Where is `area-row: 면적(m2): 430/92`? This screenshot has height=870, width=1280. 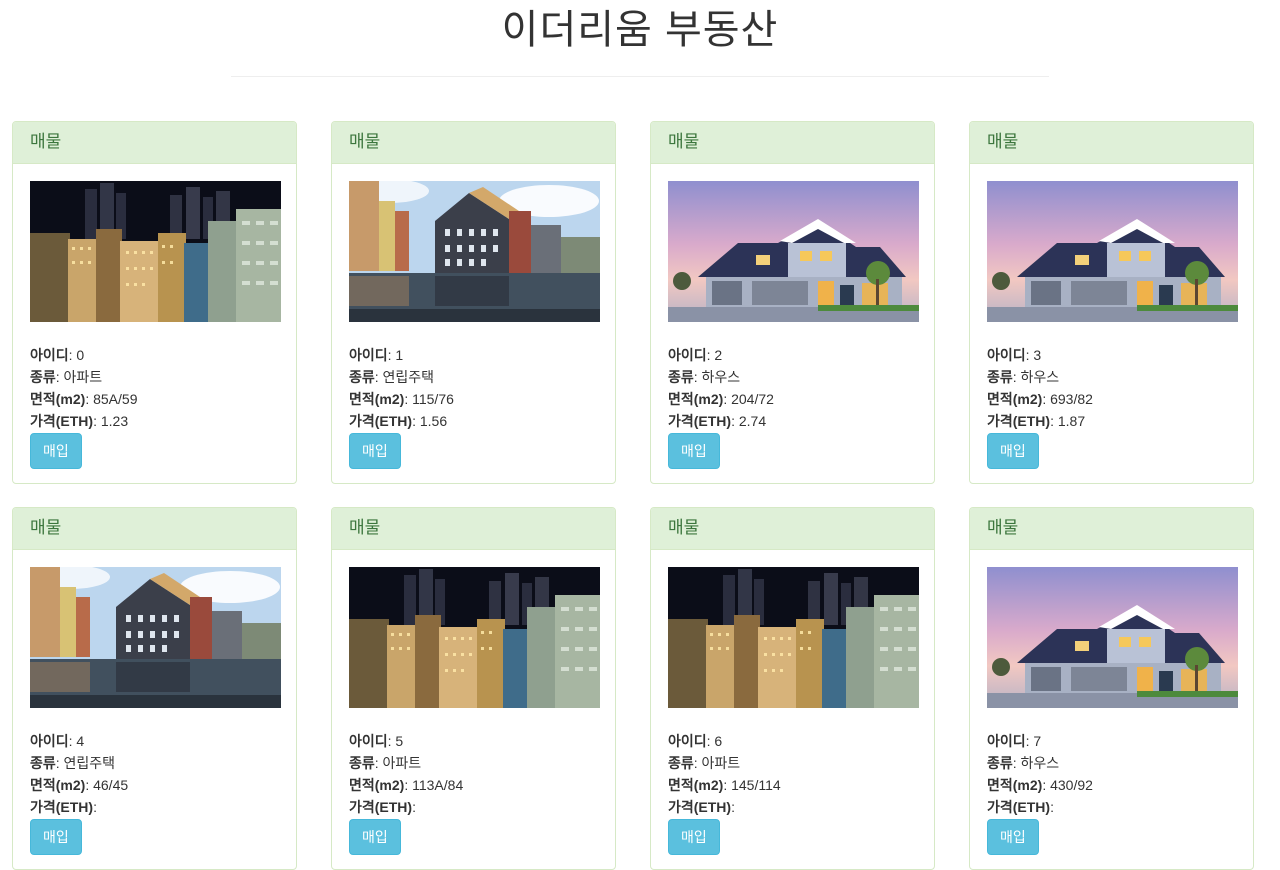 area-row: 면적(m2): 430/92 is located at coordinates (1040, 785).